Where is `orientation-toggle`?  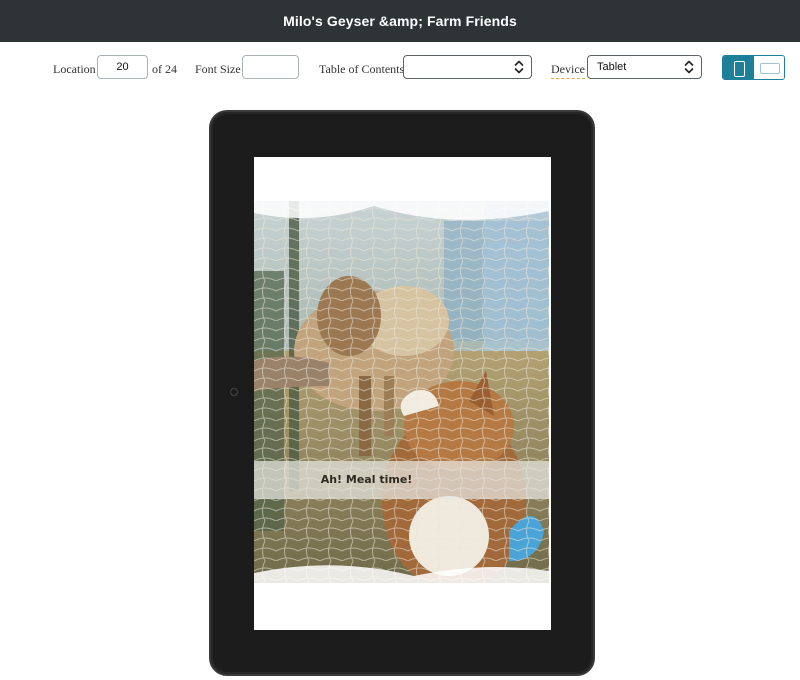 orientation-toggle is located at coordinates (753, 67).